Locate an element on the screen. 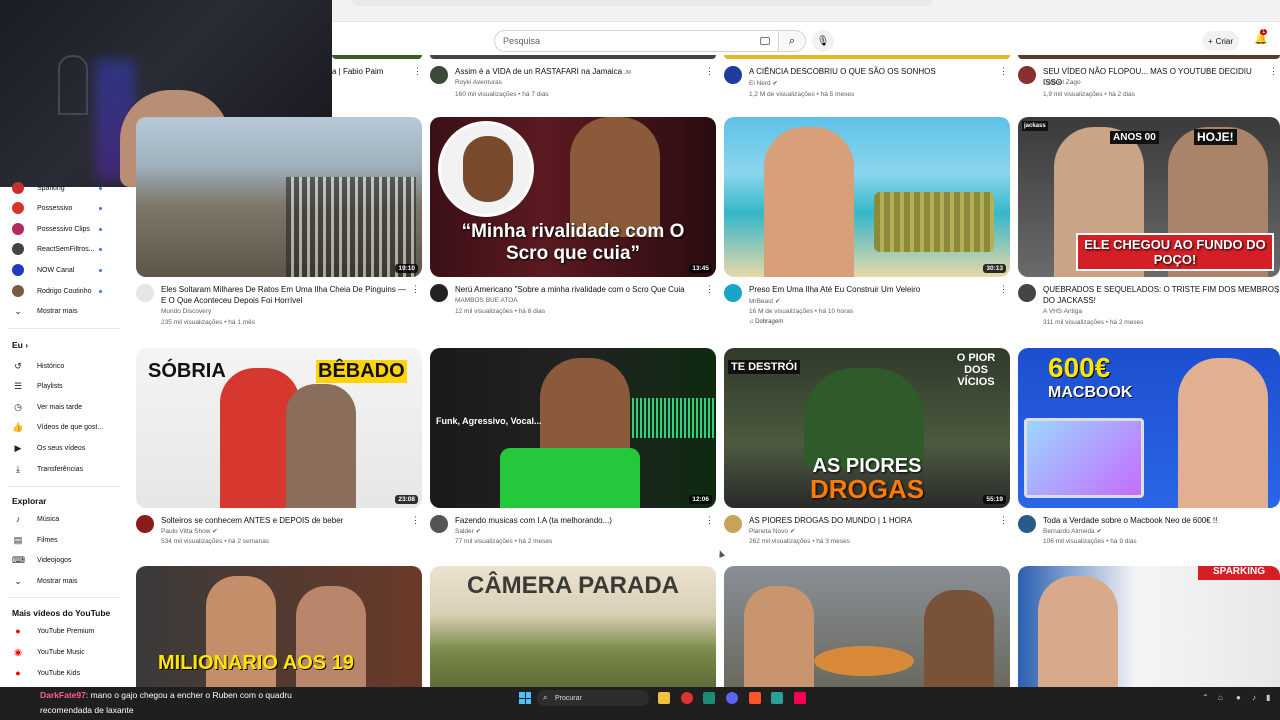 Image resolution: width=1280 pixels, height=720 pixels. video-thumbnail: SÓBRIA BÊBADO 23:08 is located at coordinates (279, 428).